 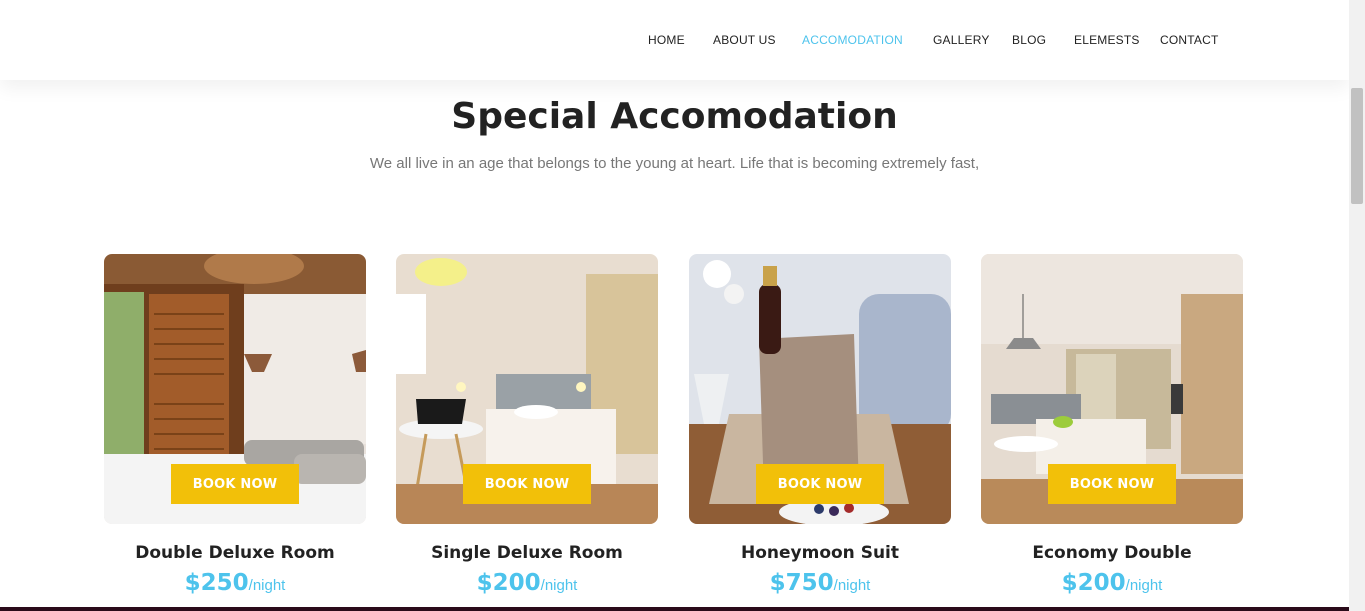 What do you see at coordinates (1107, 40) in the screenshot?
I see `nav-elemests: ELEMESTS` at bounding box center [1107, 40].